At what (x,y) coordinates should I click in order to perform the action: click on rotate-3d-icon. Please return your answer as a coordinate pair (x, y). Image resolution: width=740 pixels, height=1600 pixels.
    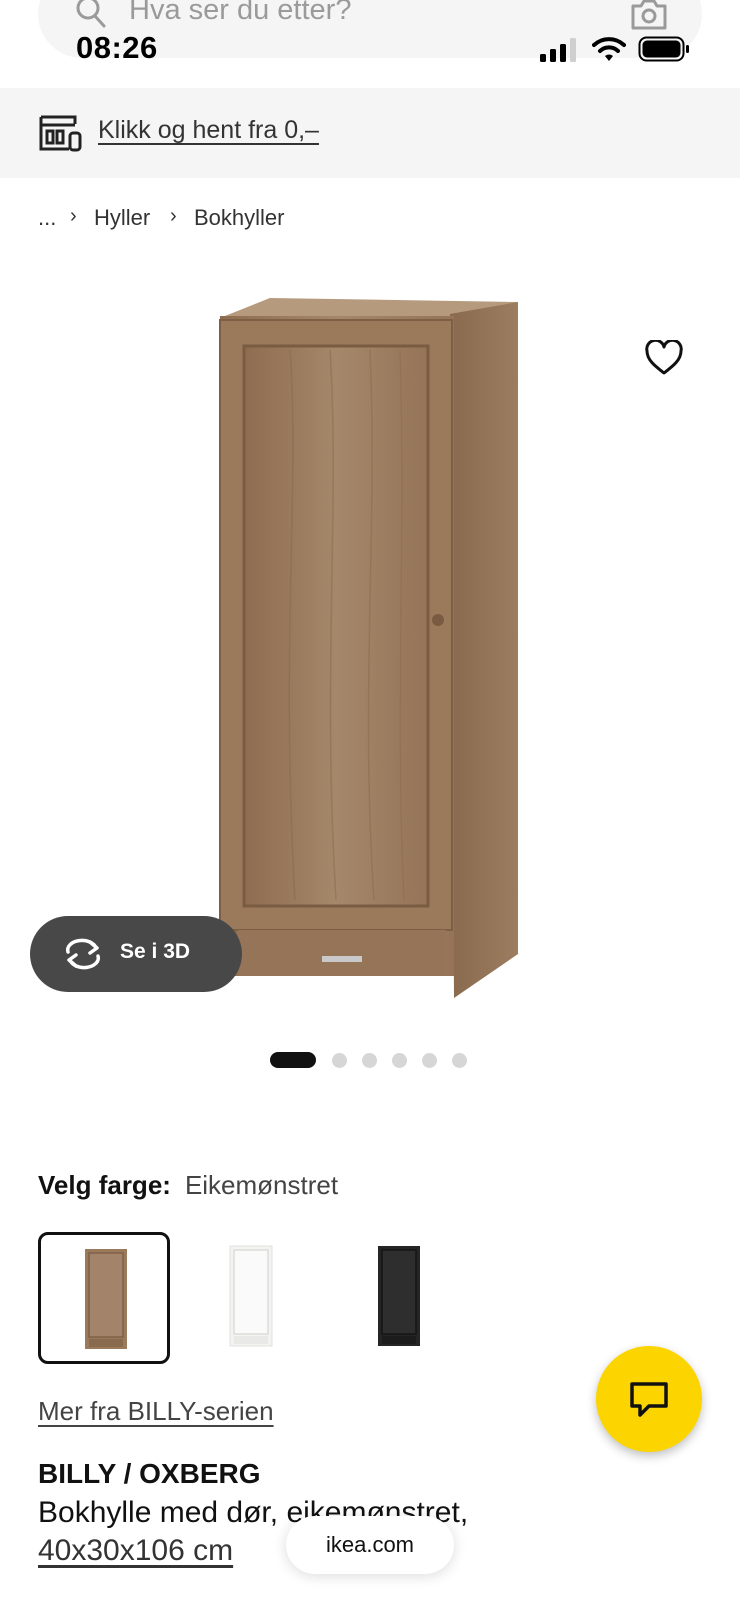
    Looking at the image, I should click on (83, 954).